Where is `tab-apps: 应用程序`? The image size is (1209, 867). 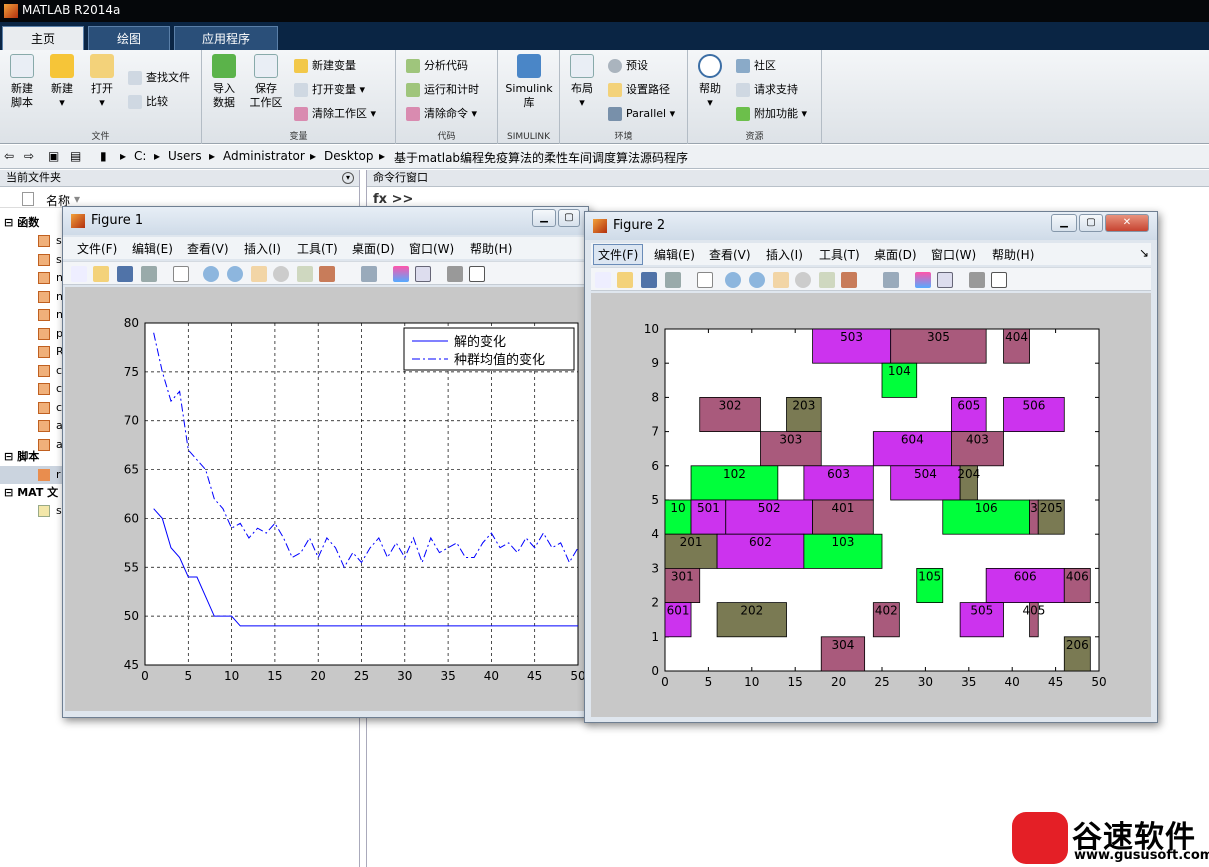
tab-apps: 应用程序 is located at coordinates (226, 38).